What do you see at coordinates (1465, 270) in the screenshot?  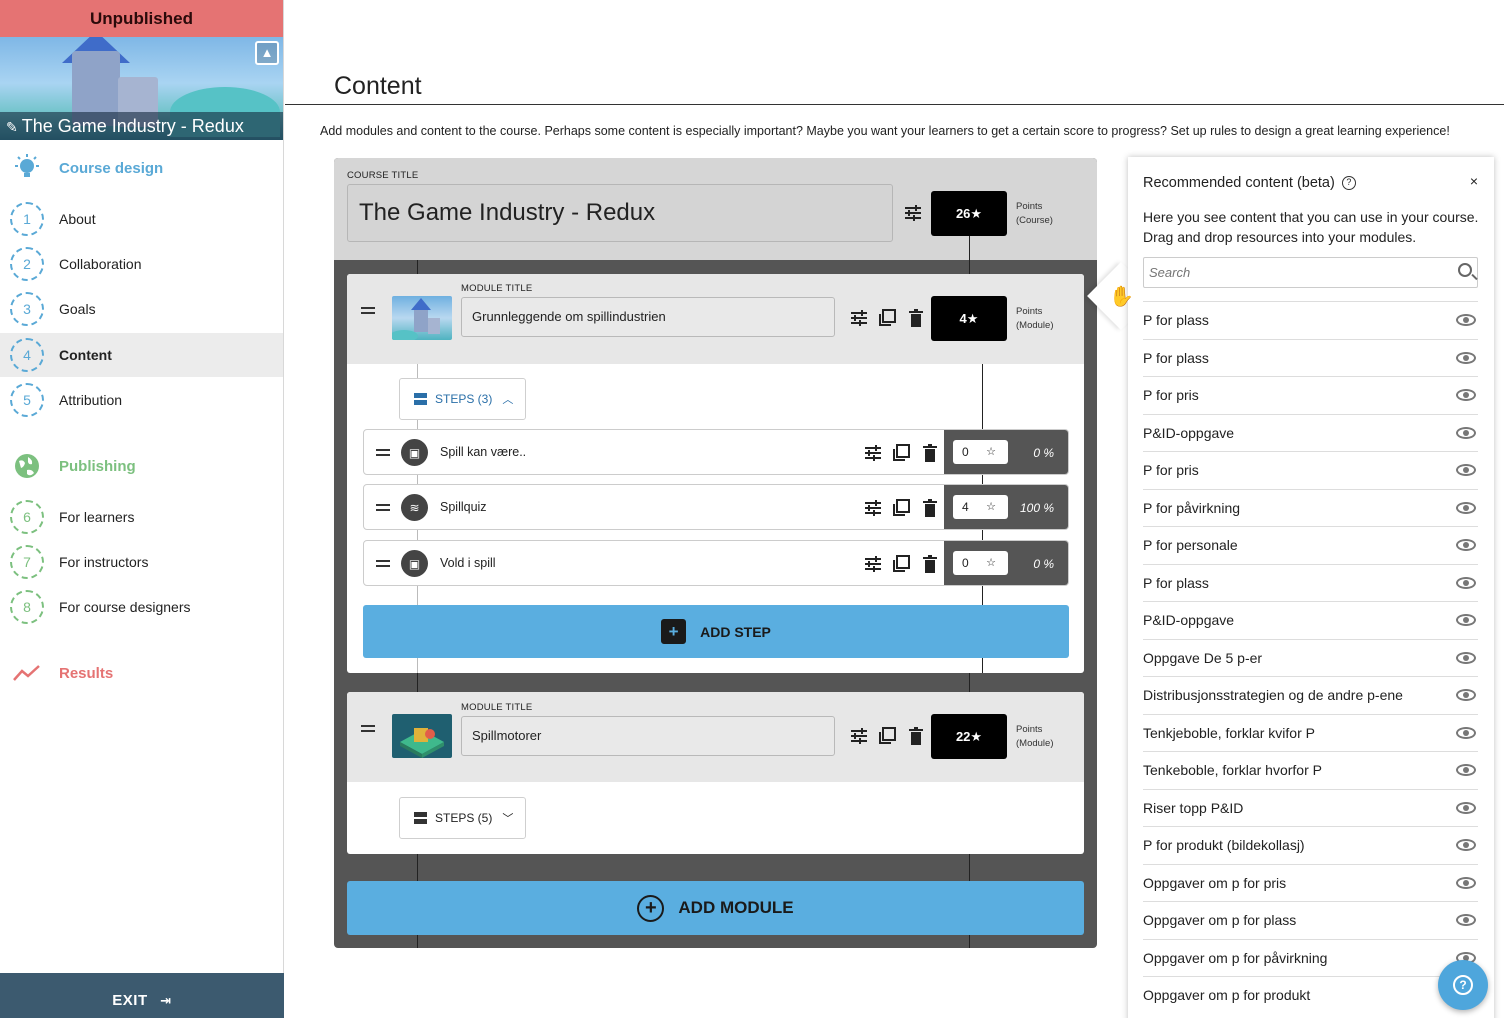 I see `search-icon` at bounding box center [1465, 270].